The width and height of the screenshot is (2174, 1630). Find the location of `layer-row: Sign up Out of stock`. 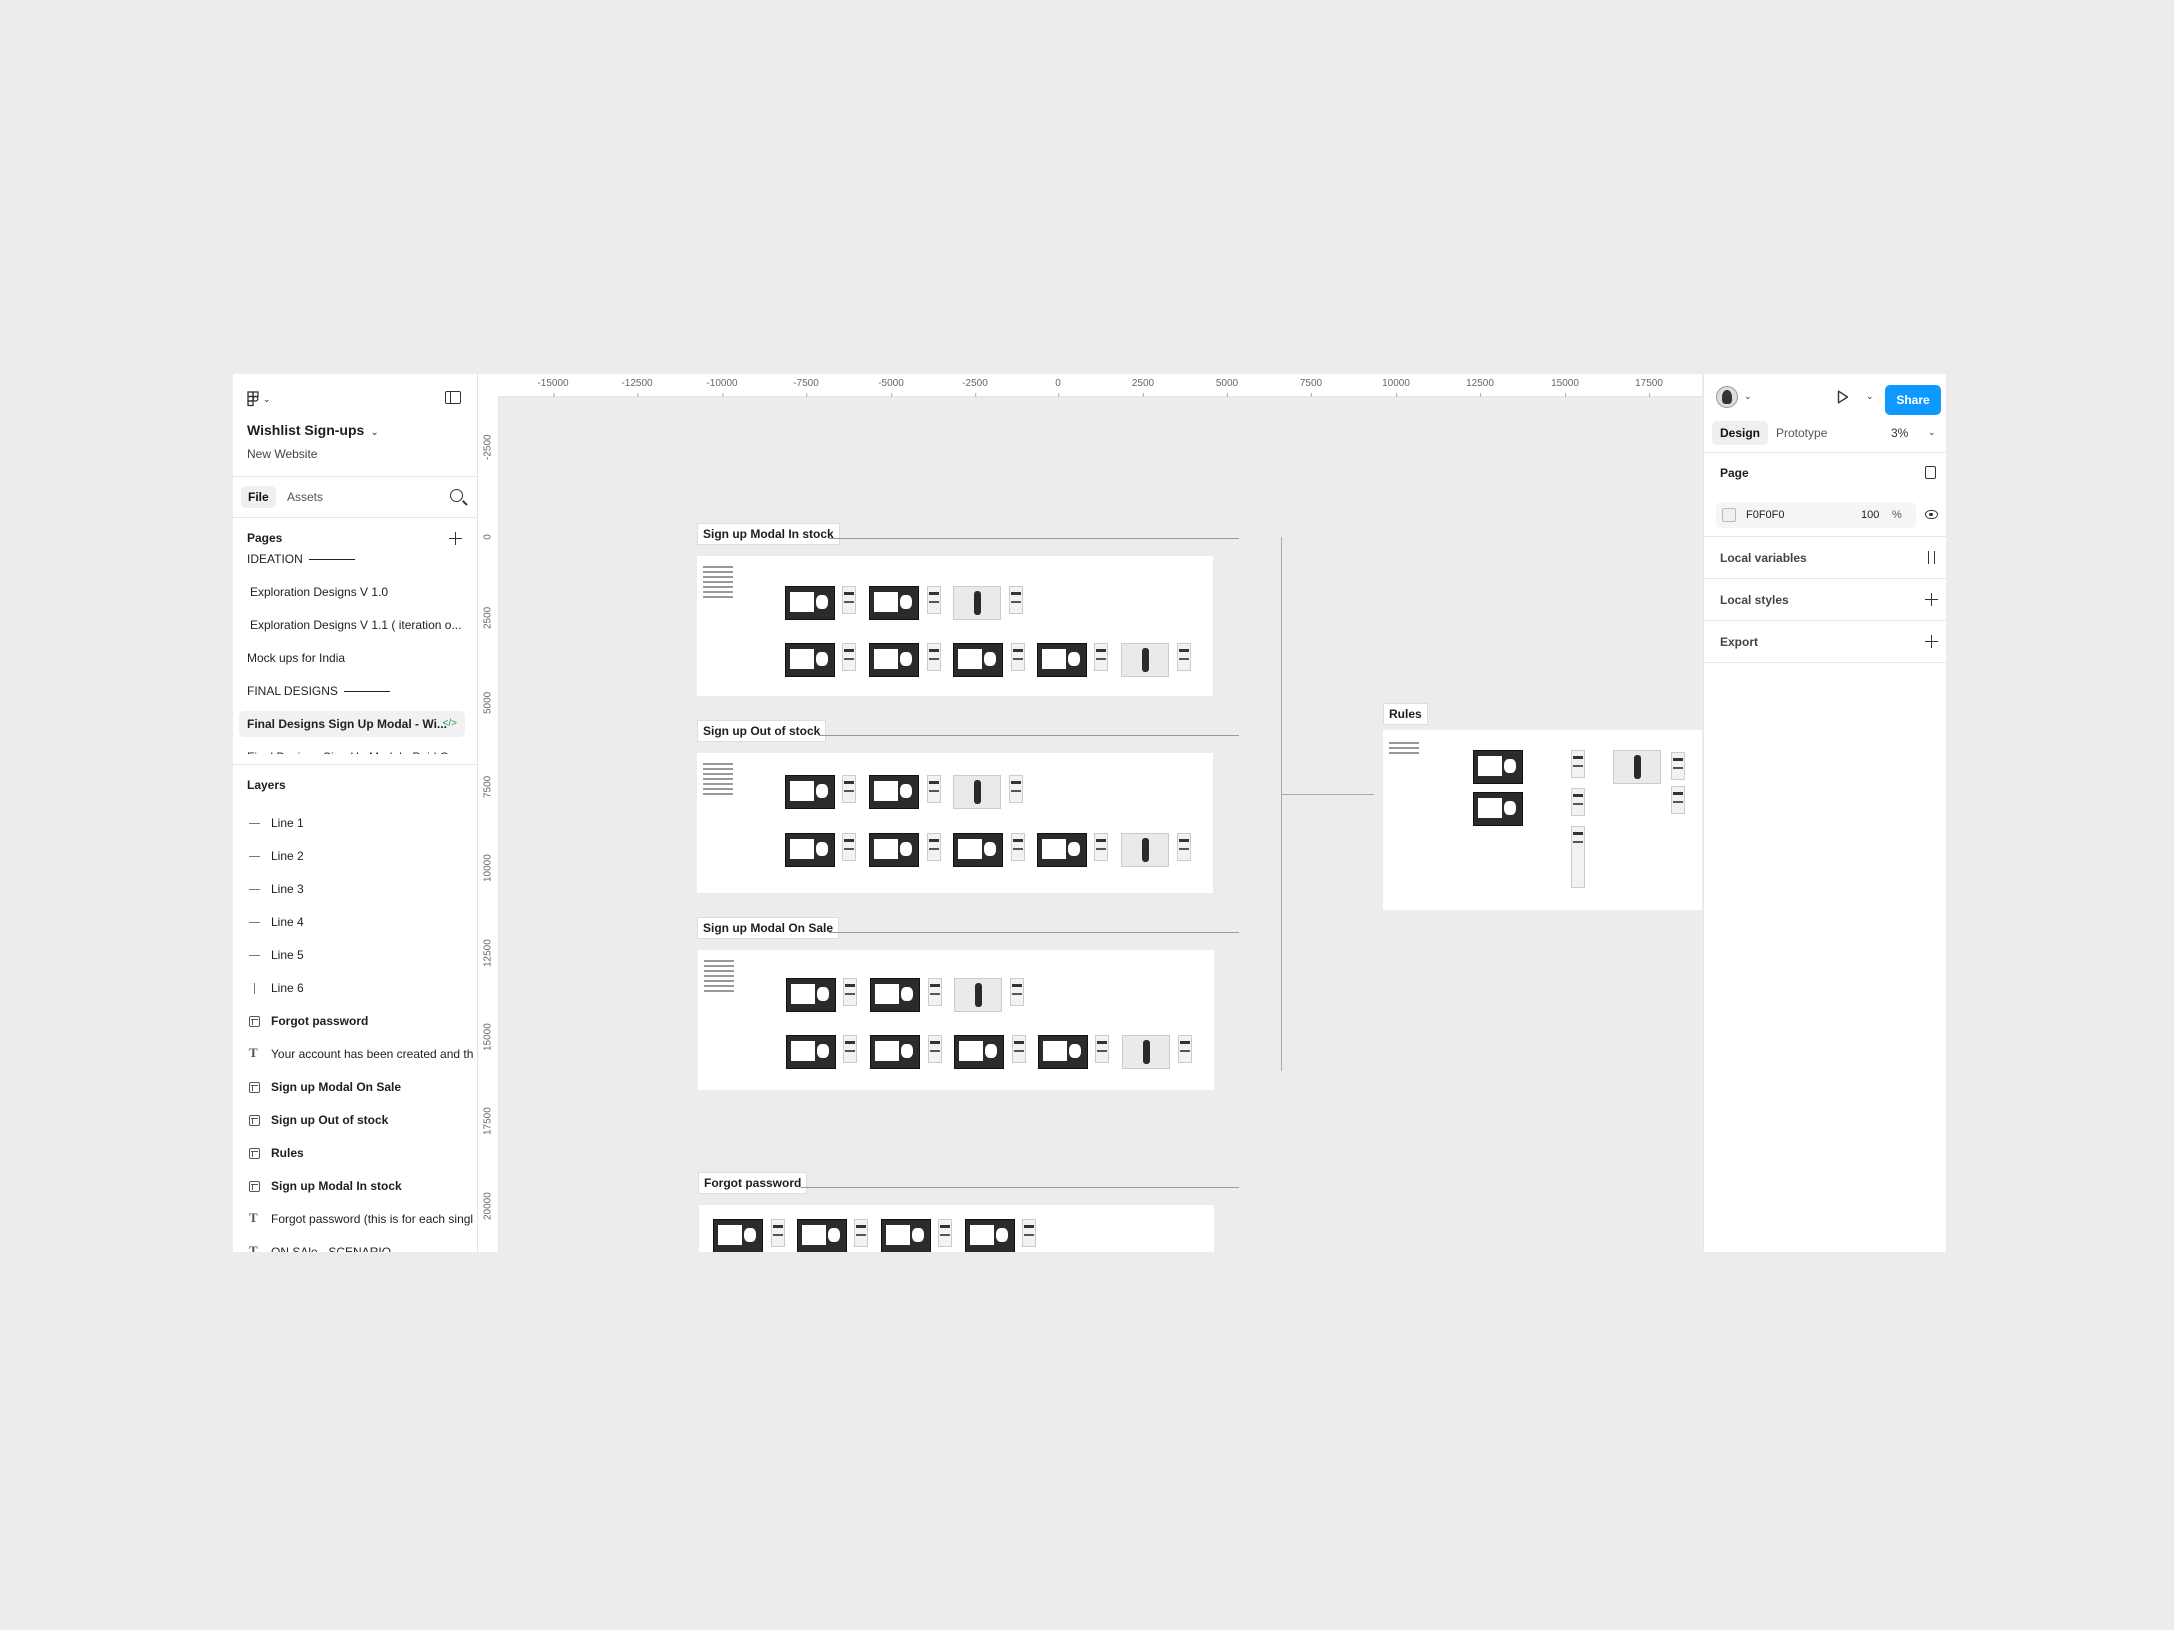

layer-row: Sign up Out of stock is located at coordinates (355, 1120).